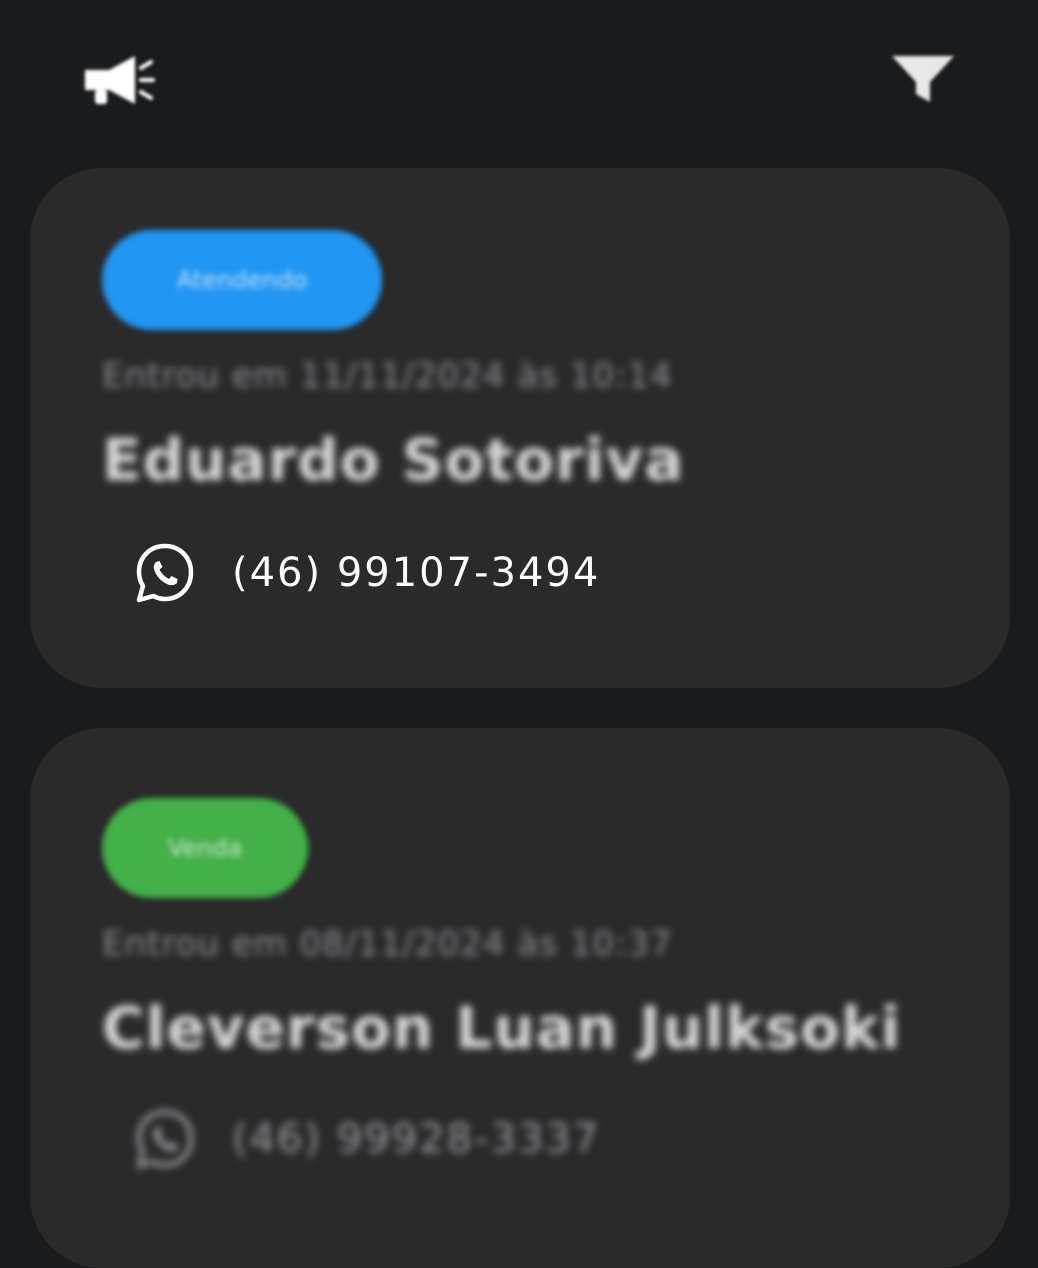 This screenshot has width=1038, height=1268. I want to click on phone-row: (46) 99928-3337, so click(367, 1139).